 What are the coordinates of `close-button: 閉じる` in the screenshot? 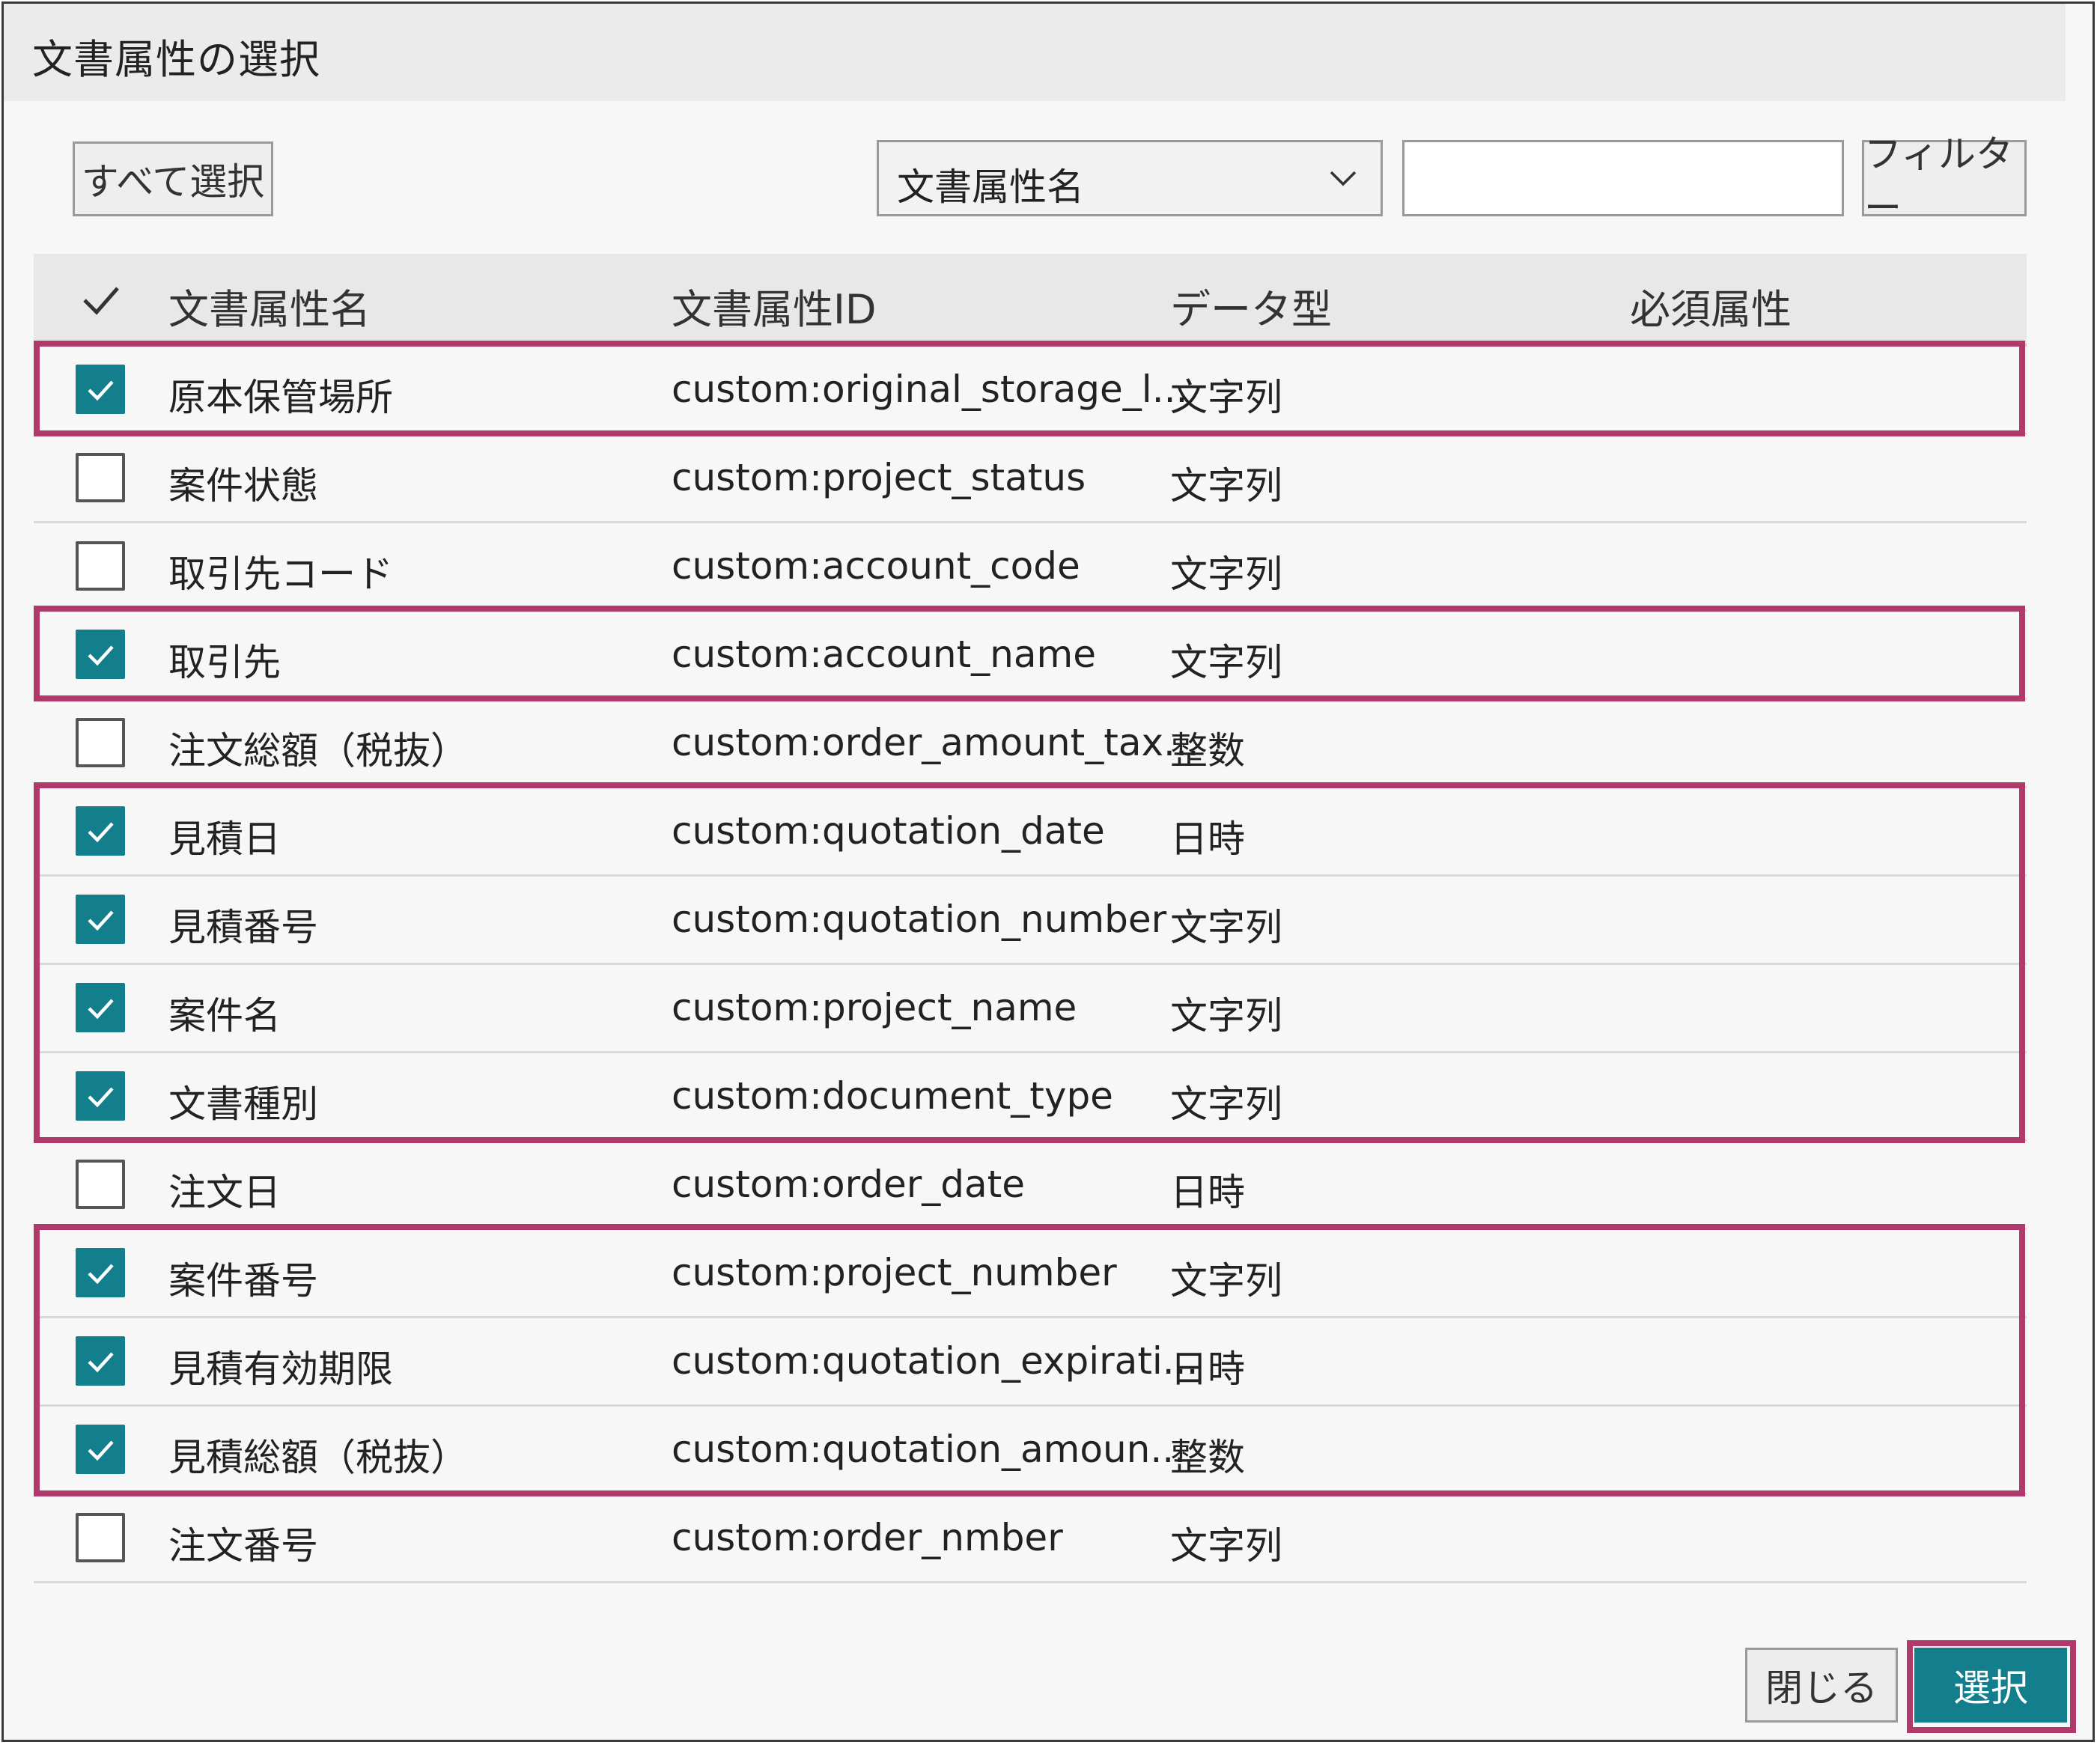 It's located at (1821, 1686).